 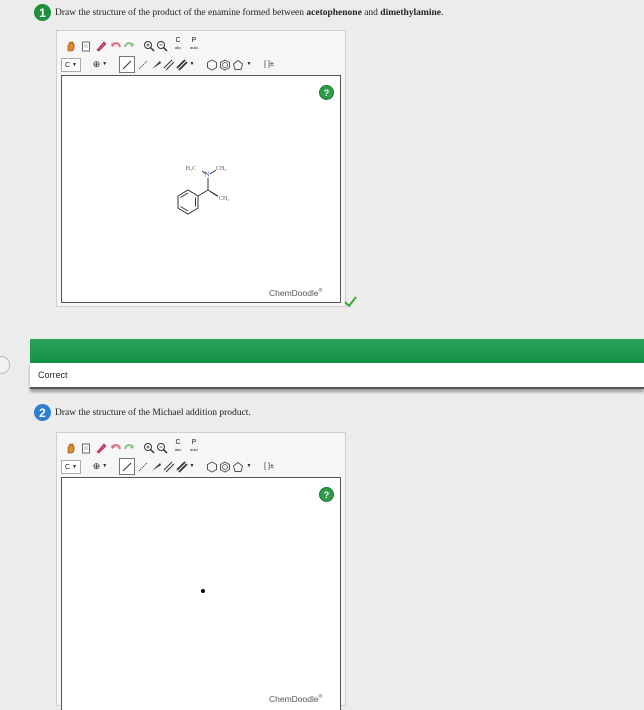 I want to click on enamine-structure: N H₃C CH₃ CH₂, so click(x=203, y=190).